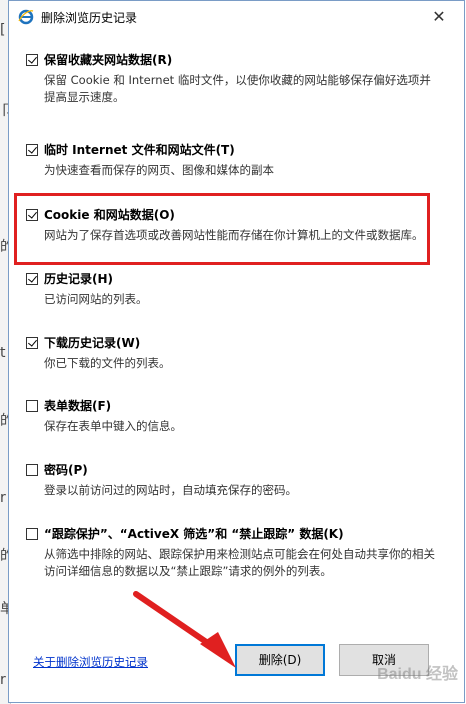 Image resolution: width=466 pixels, height=704 pixels. What do you see at coordinates (108, 60) in the screenshot?
I see `option-title: 保留收藏夹网站数据(R)` at bounding box center [108, 60].